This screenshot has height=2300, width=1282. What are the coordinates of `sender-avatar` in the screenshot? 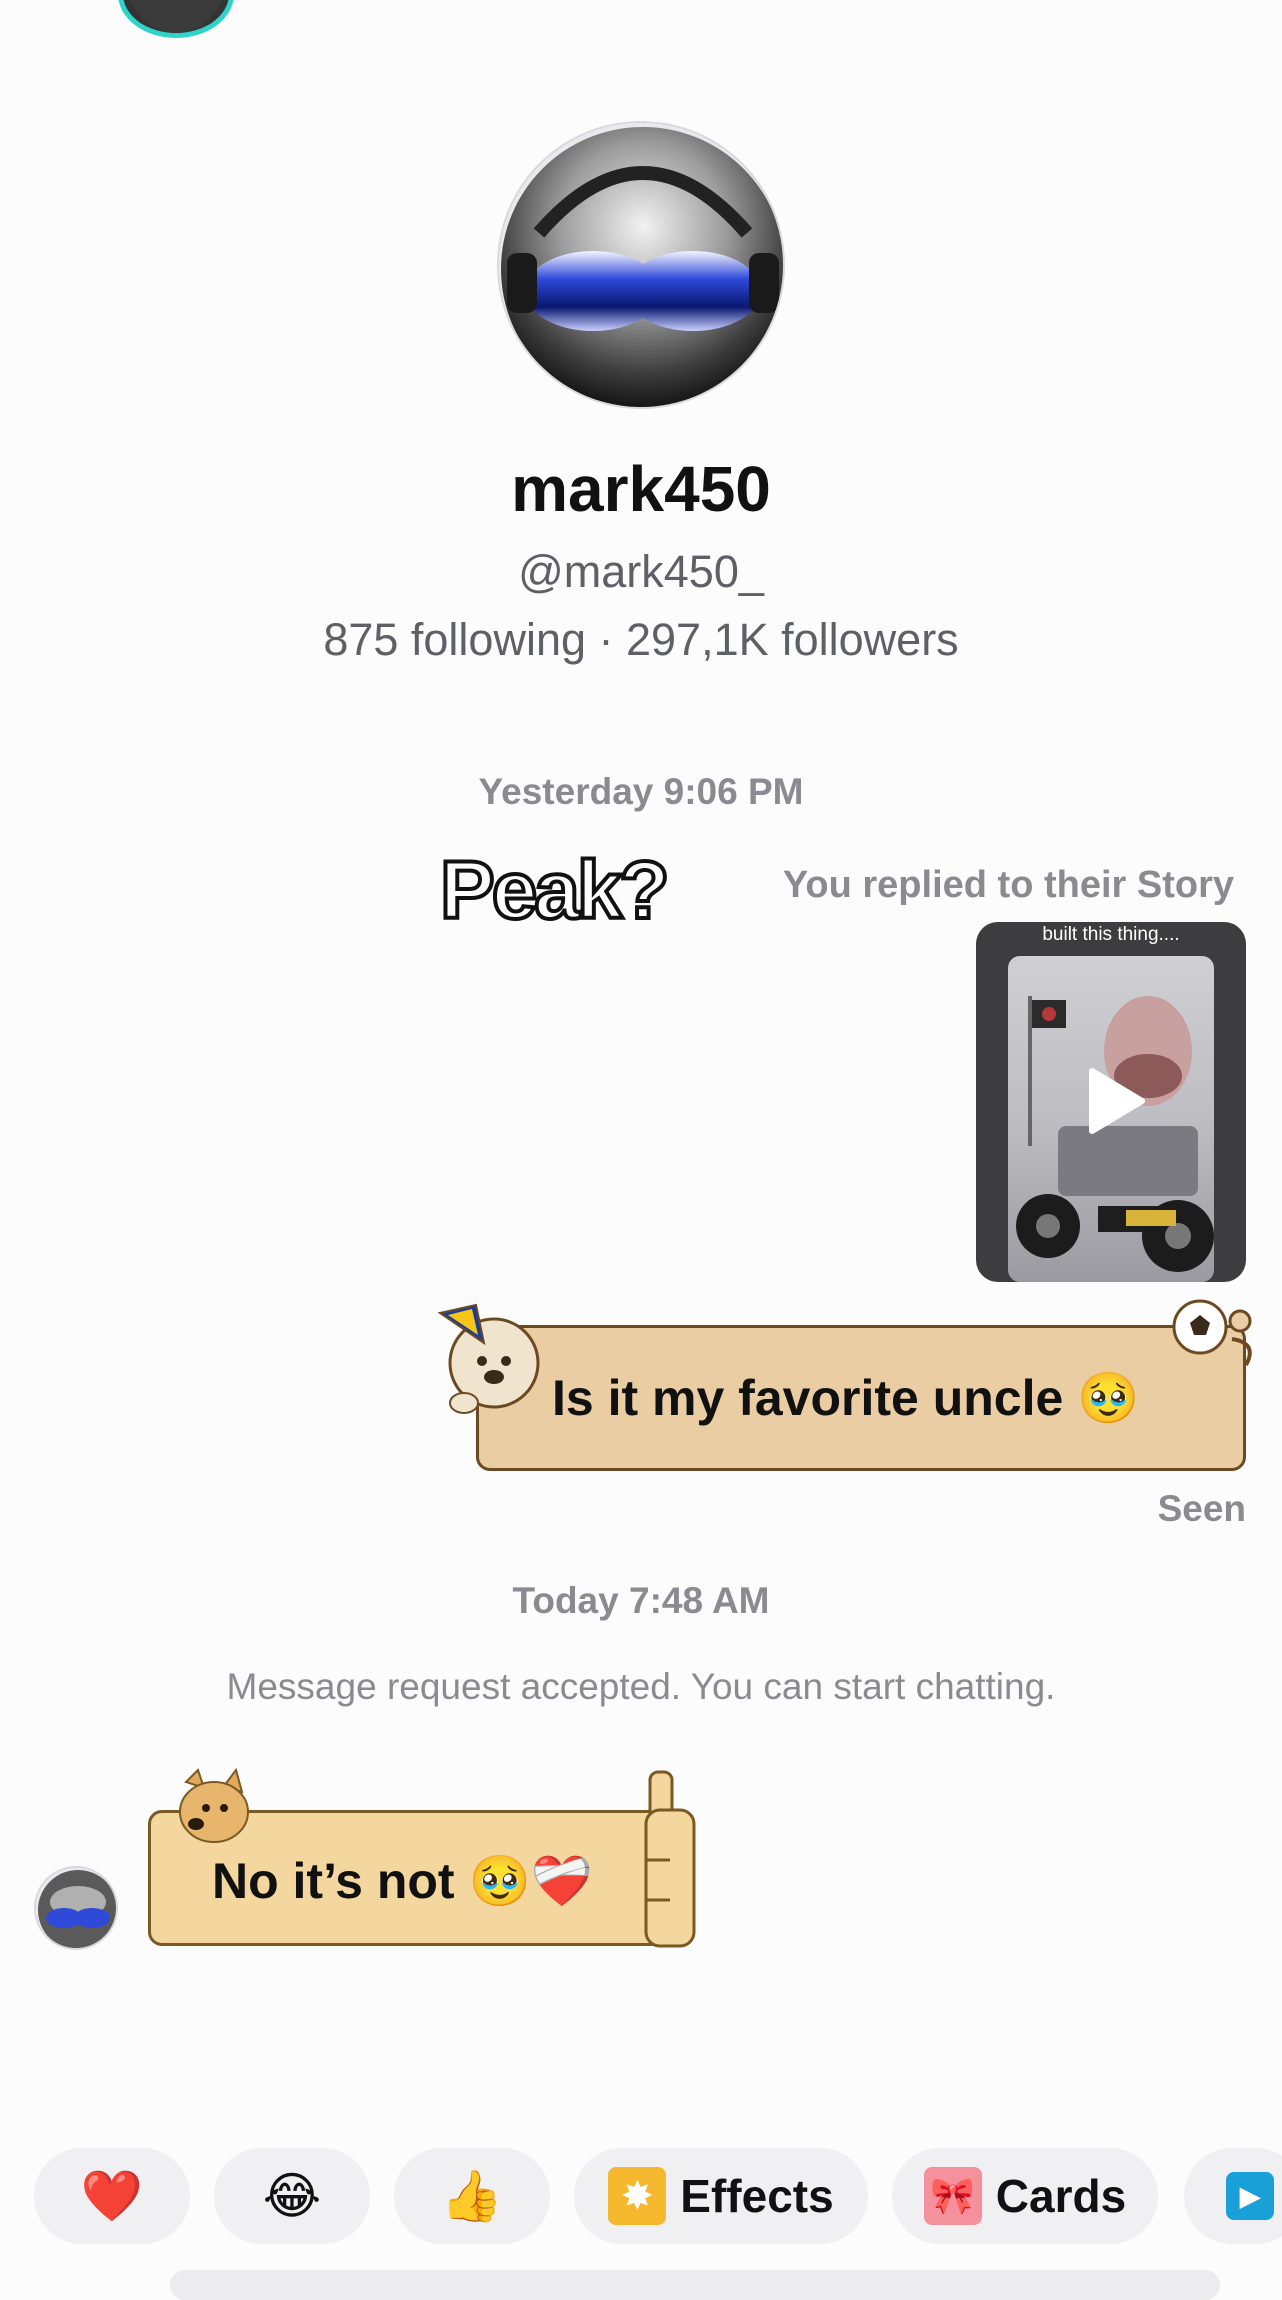 It's located at (76, 1908).